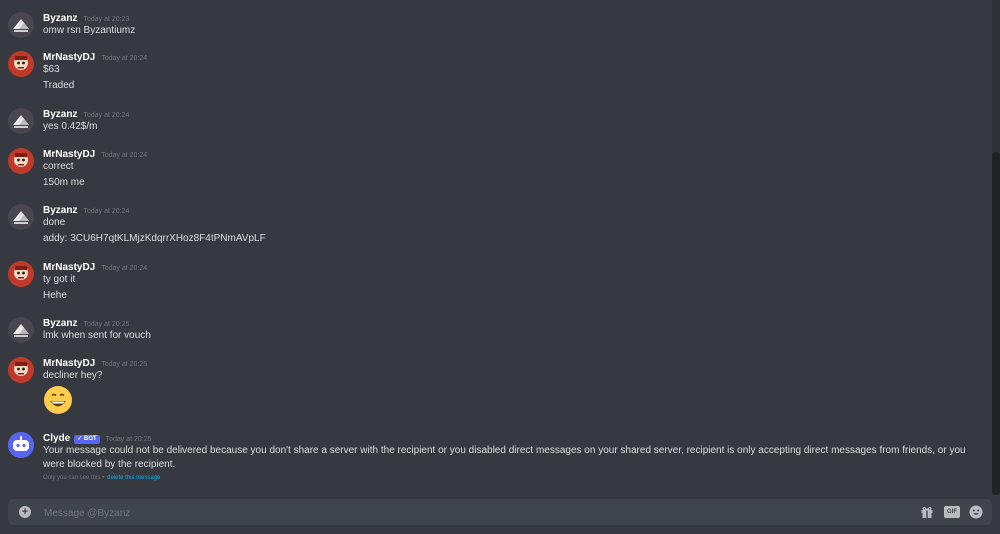  I want to click on grinning-face-emoji, so click(58, 400).